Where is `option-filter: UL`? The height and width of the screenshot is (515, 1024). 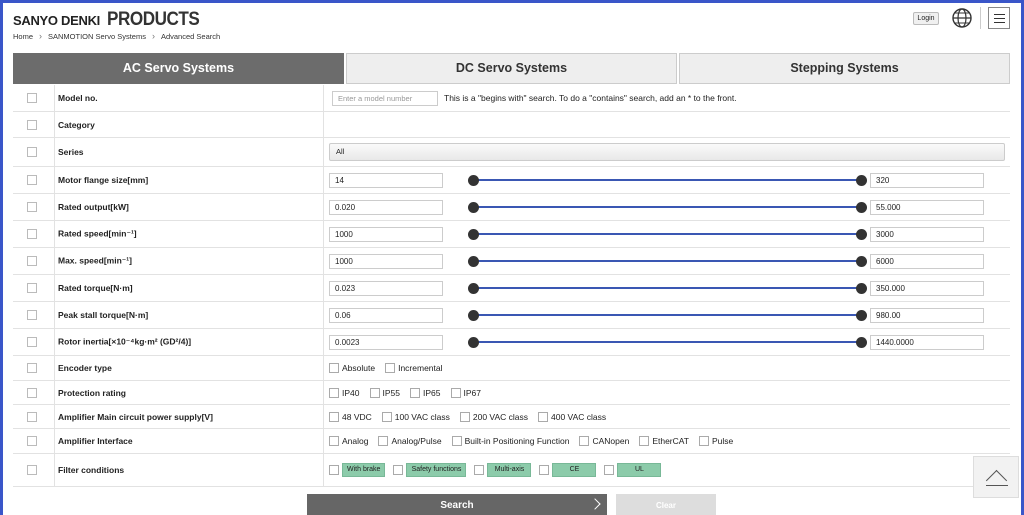 option-filter: UL is located at coordinates (633, 470).